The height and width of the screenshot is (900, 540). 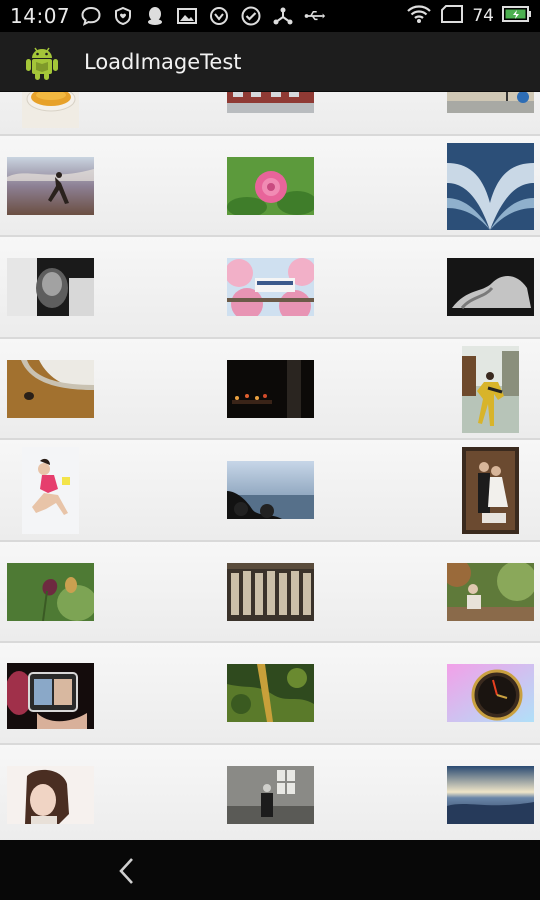 I want to click on thumb-bw-figure, so click(x=490, y=287).